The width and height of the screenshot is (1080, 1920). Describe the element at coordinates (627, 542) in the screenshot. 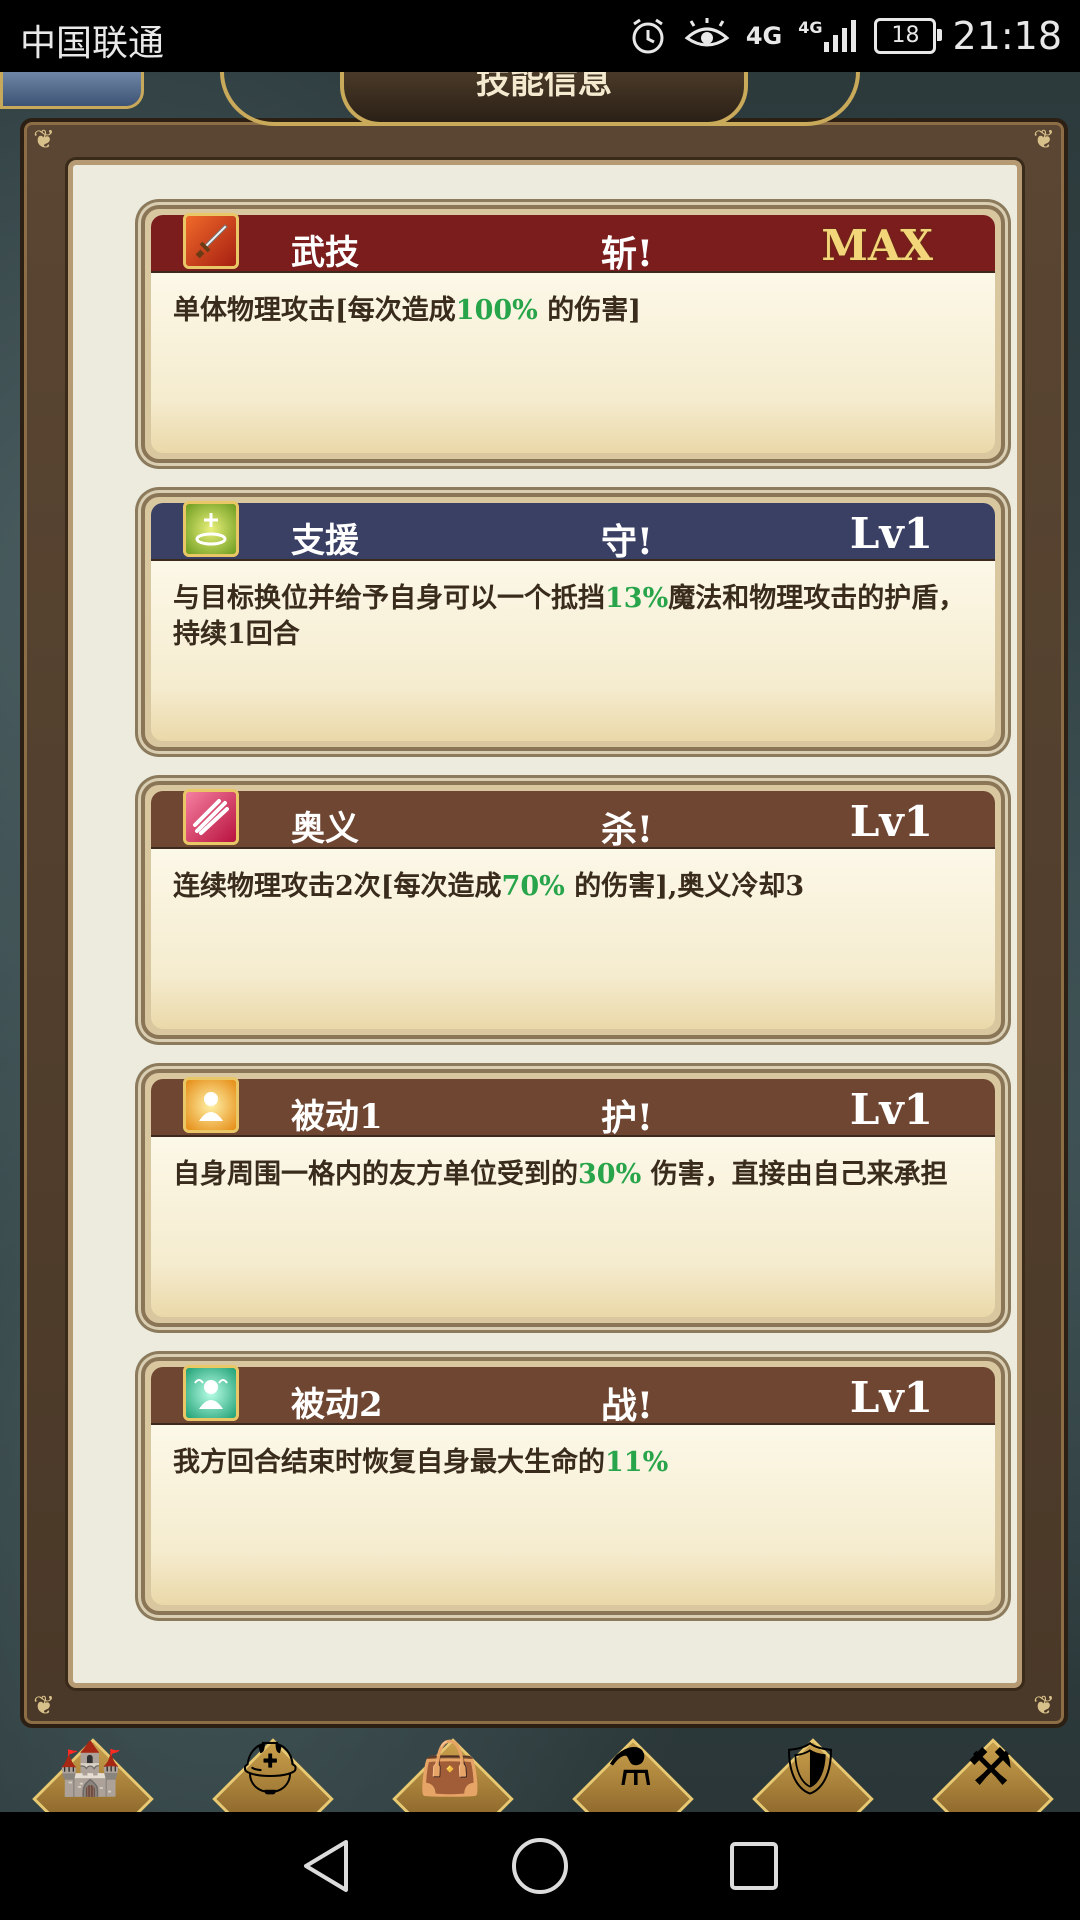

I see `skill-name: 守!` at that location.